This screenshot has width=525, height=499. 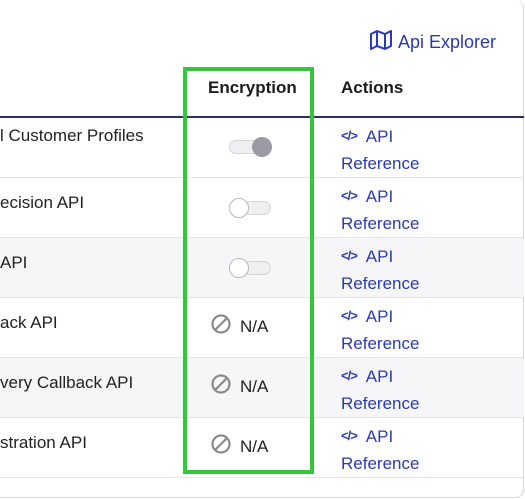 What do you see at coordinates (380, 42) in the screenshot?
I see `map-icon` at bounding box center [380, 42].